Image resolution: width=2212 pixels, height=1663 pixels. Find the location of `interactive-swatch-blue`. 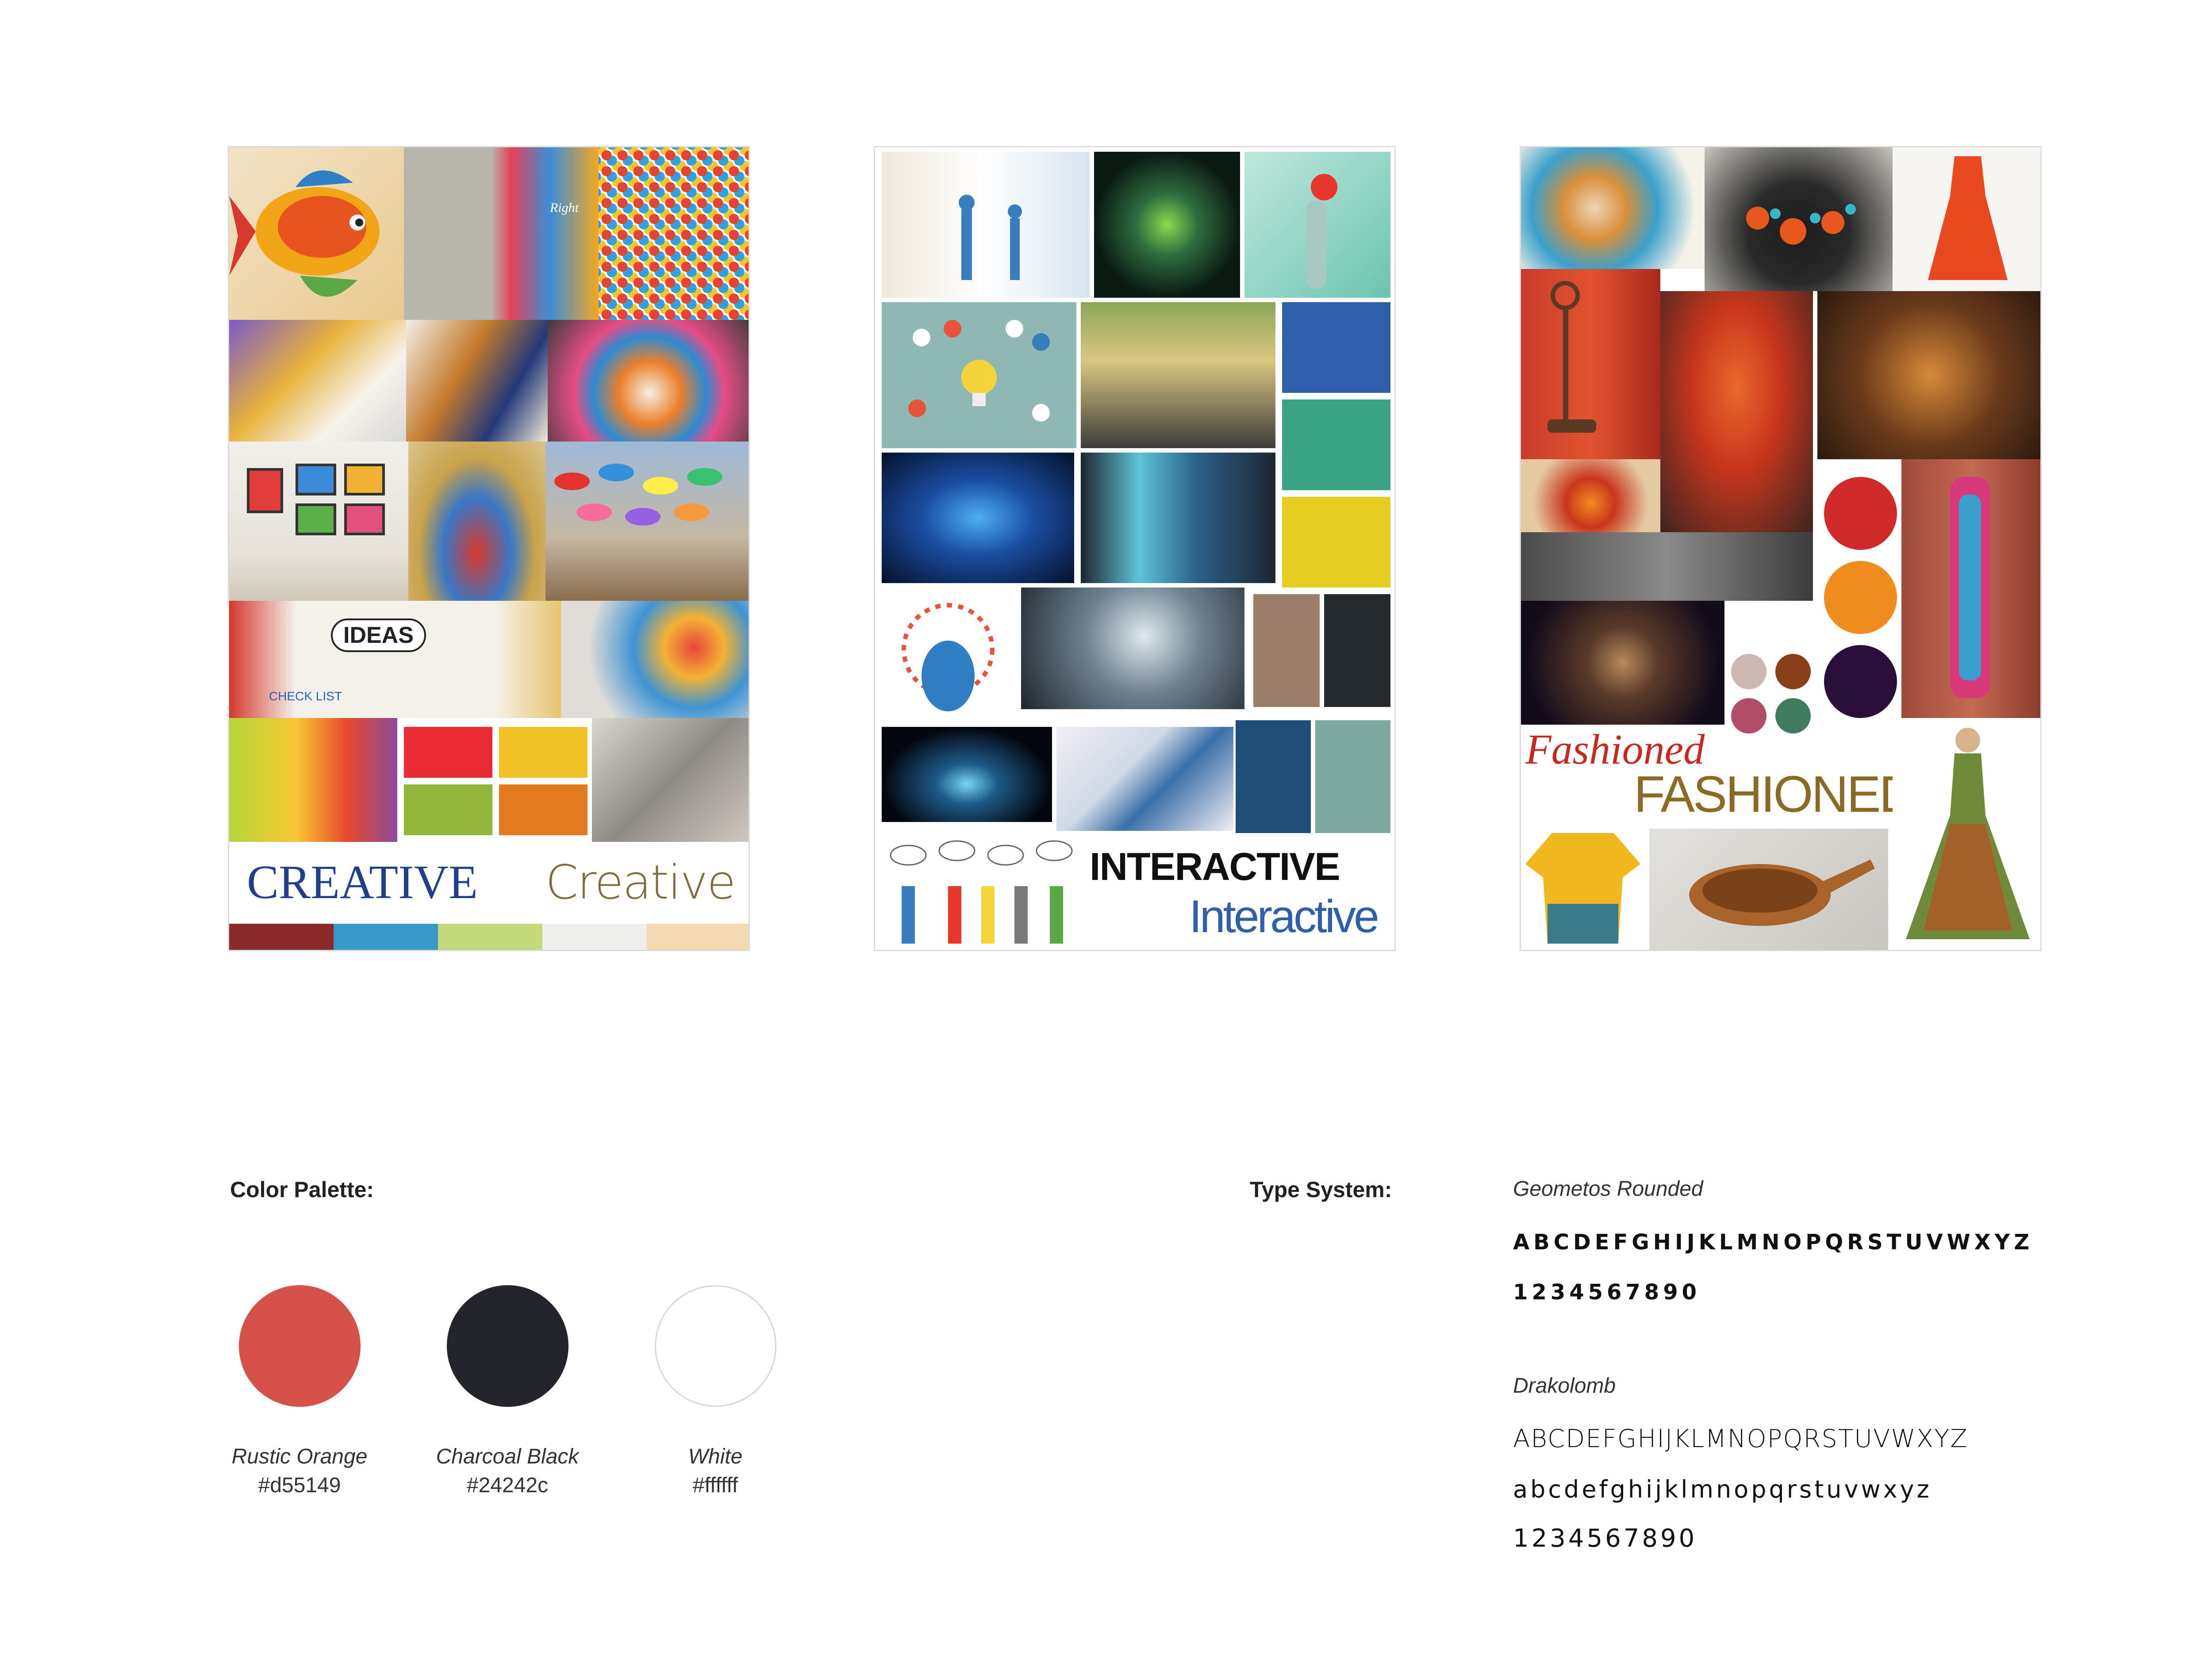

interactive-swatch-blue is located at coordinates (1336, 348).